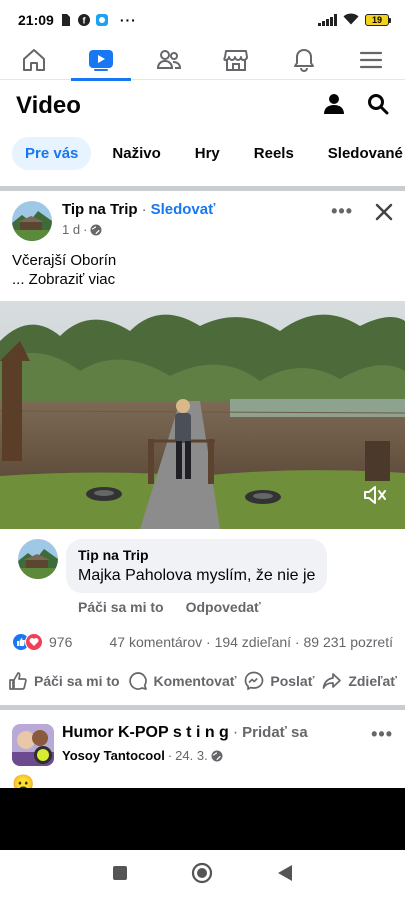 Image resolution: width=405 pixels, height=900 pixels. Describe the element at coordinates (202, 279) in the screenshot. I see `see-more-link: ... Zobraziť viac` at that location.